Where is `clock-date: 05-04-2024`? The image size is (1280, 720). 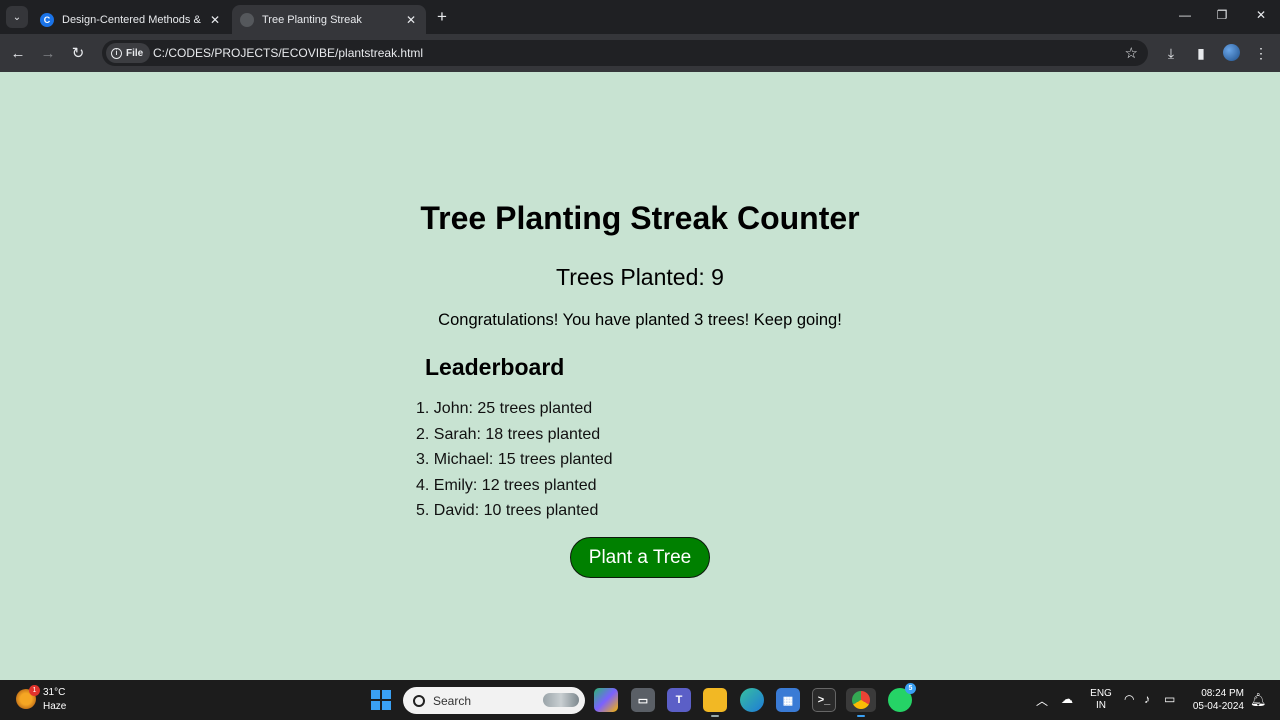 clock-date: 05-04-2024 is located at coordinates (1218, 706).